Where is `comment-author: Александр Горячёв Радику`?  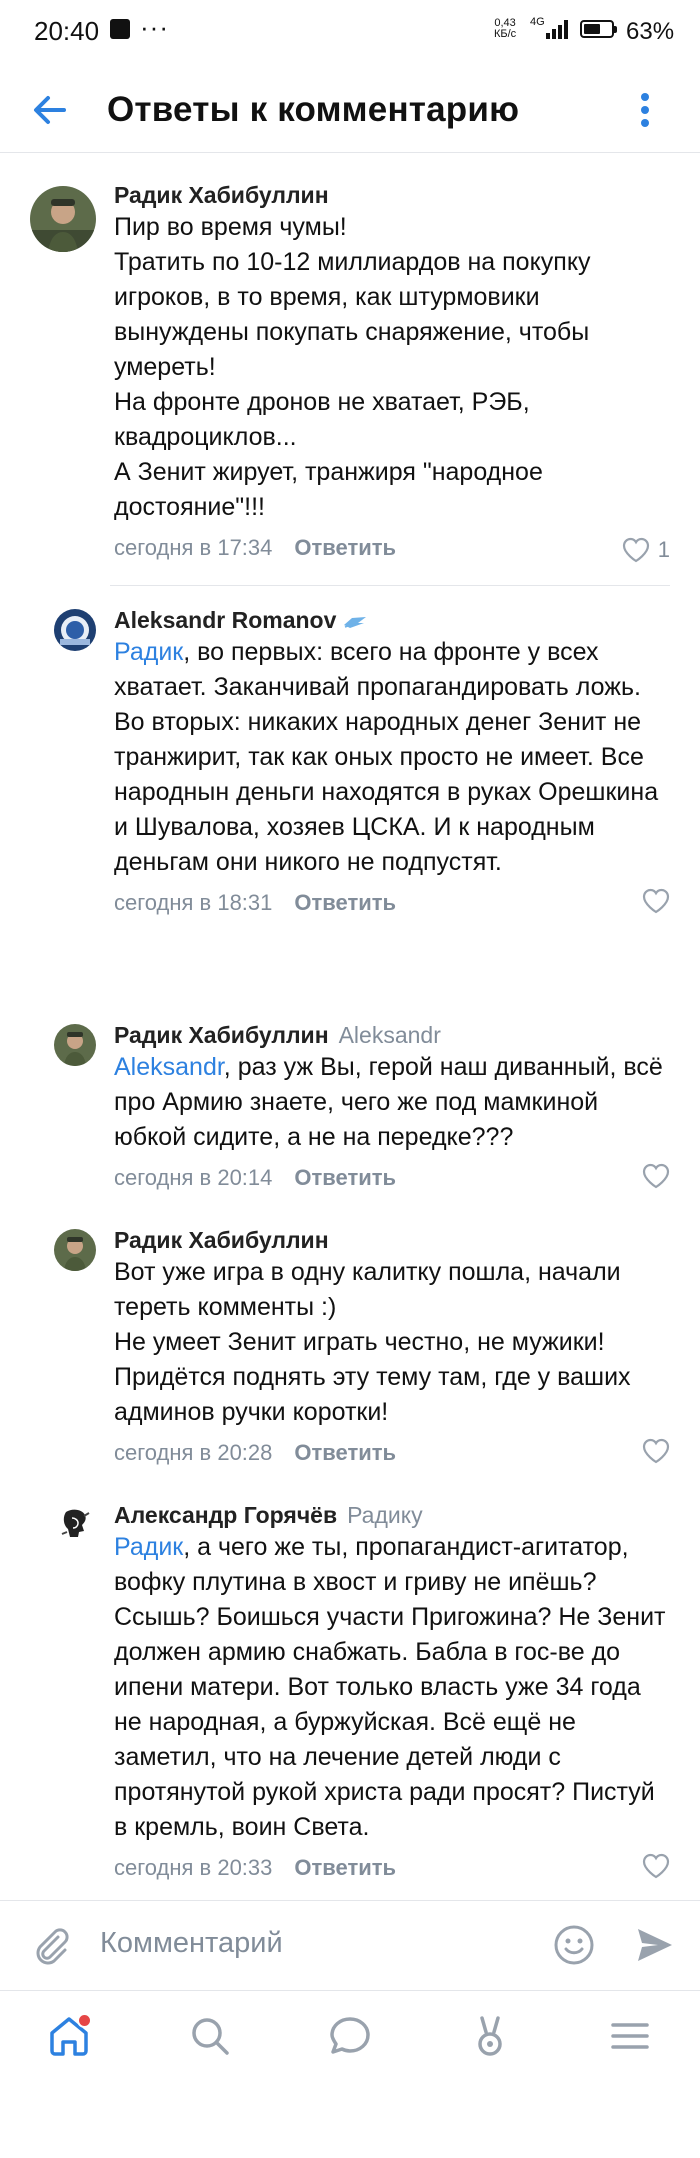 comment-author: Александр Горячёв Радику is located at coordinates (392, 1515).